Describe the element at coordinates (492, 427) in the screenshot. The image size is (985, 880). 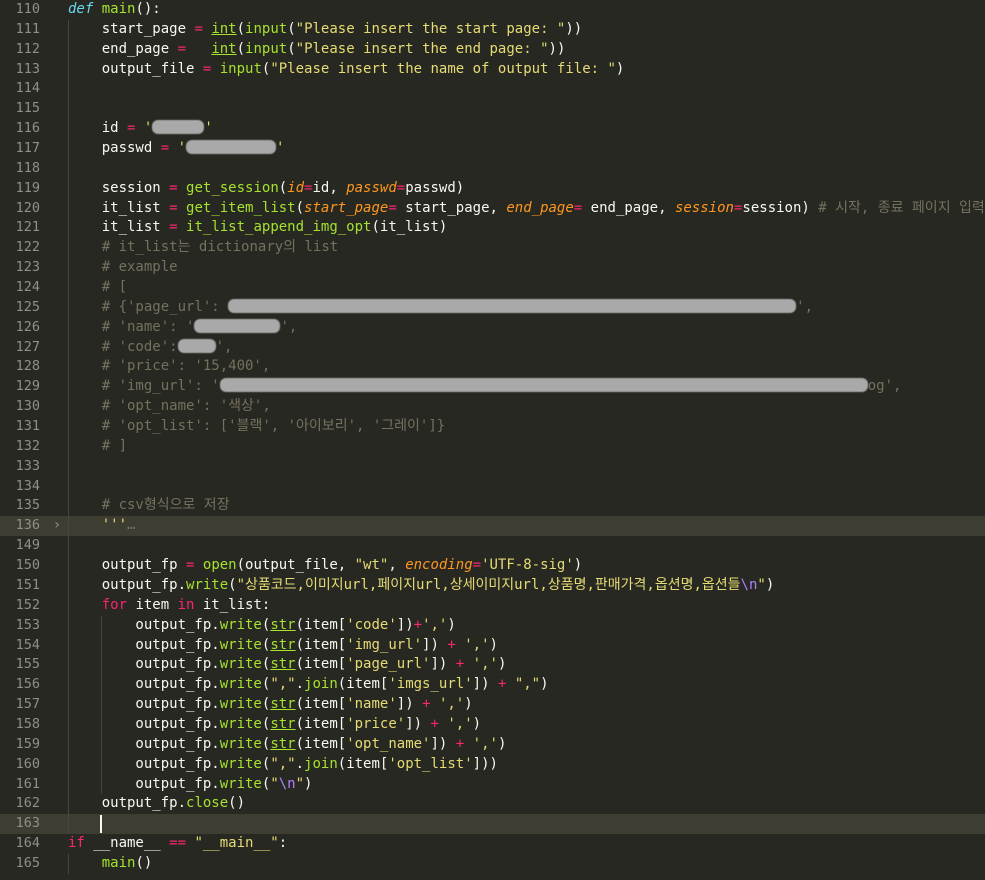
I see `code-line: 131 # 'opt_list': ['블랙', '아이보리', '그레이']}` at that location.